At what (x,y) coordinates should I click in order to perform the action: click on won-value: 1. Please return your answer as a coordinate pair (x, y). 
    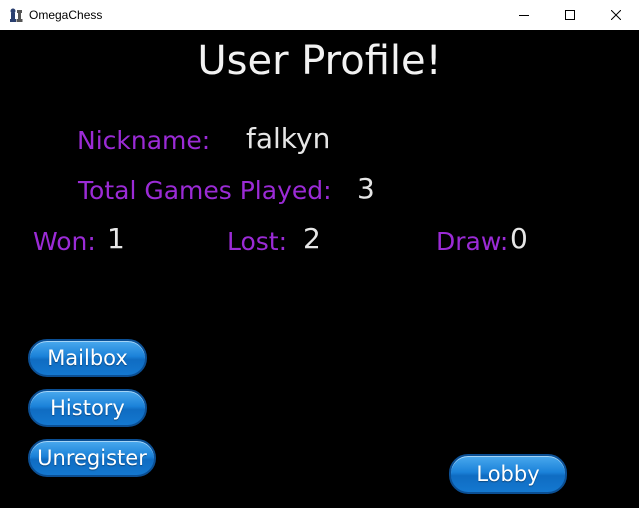
    Looking at the image, I should click on (116, 238).